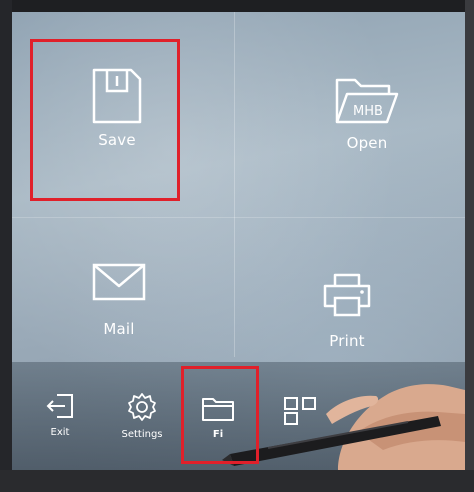  What do you see at coordinates (142, 409) in the screenshot?
I see `gear-icon` at bounding box center [142, 409].